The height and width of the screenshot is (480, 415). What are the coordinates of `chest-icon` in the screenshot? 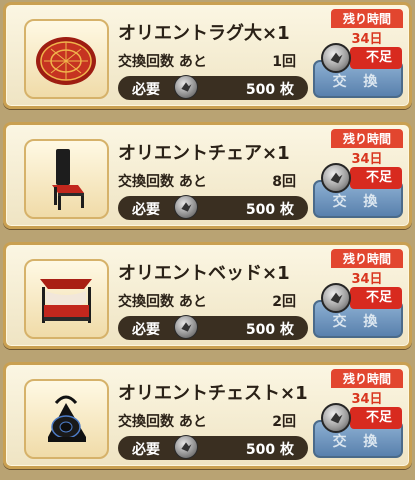 It's located at (66, 419).